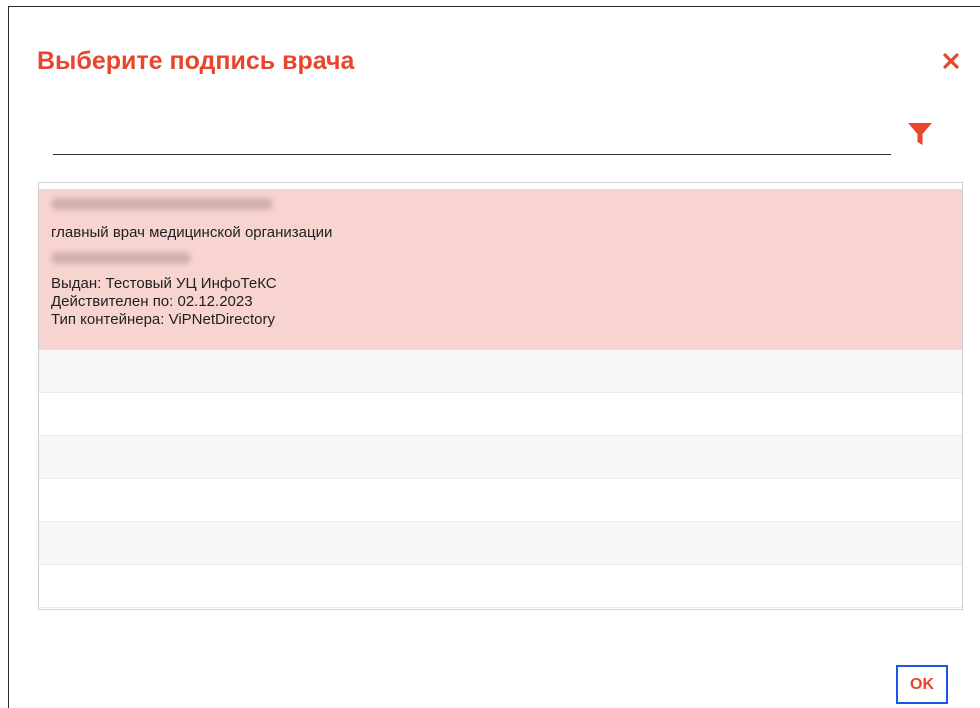 The width and height of the screenshot is (980, 708). Describe the element at coordinates (121, 258) in the screenshot. I see `blurred-organization` at that location.